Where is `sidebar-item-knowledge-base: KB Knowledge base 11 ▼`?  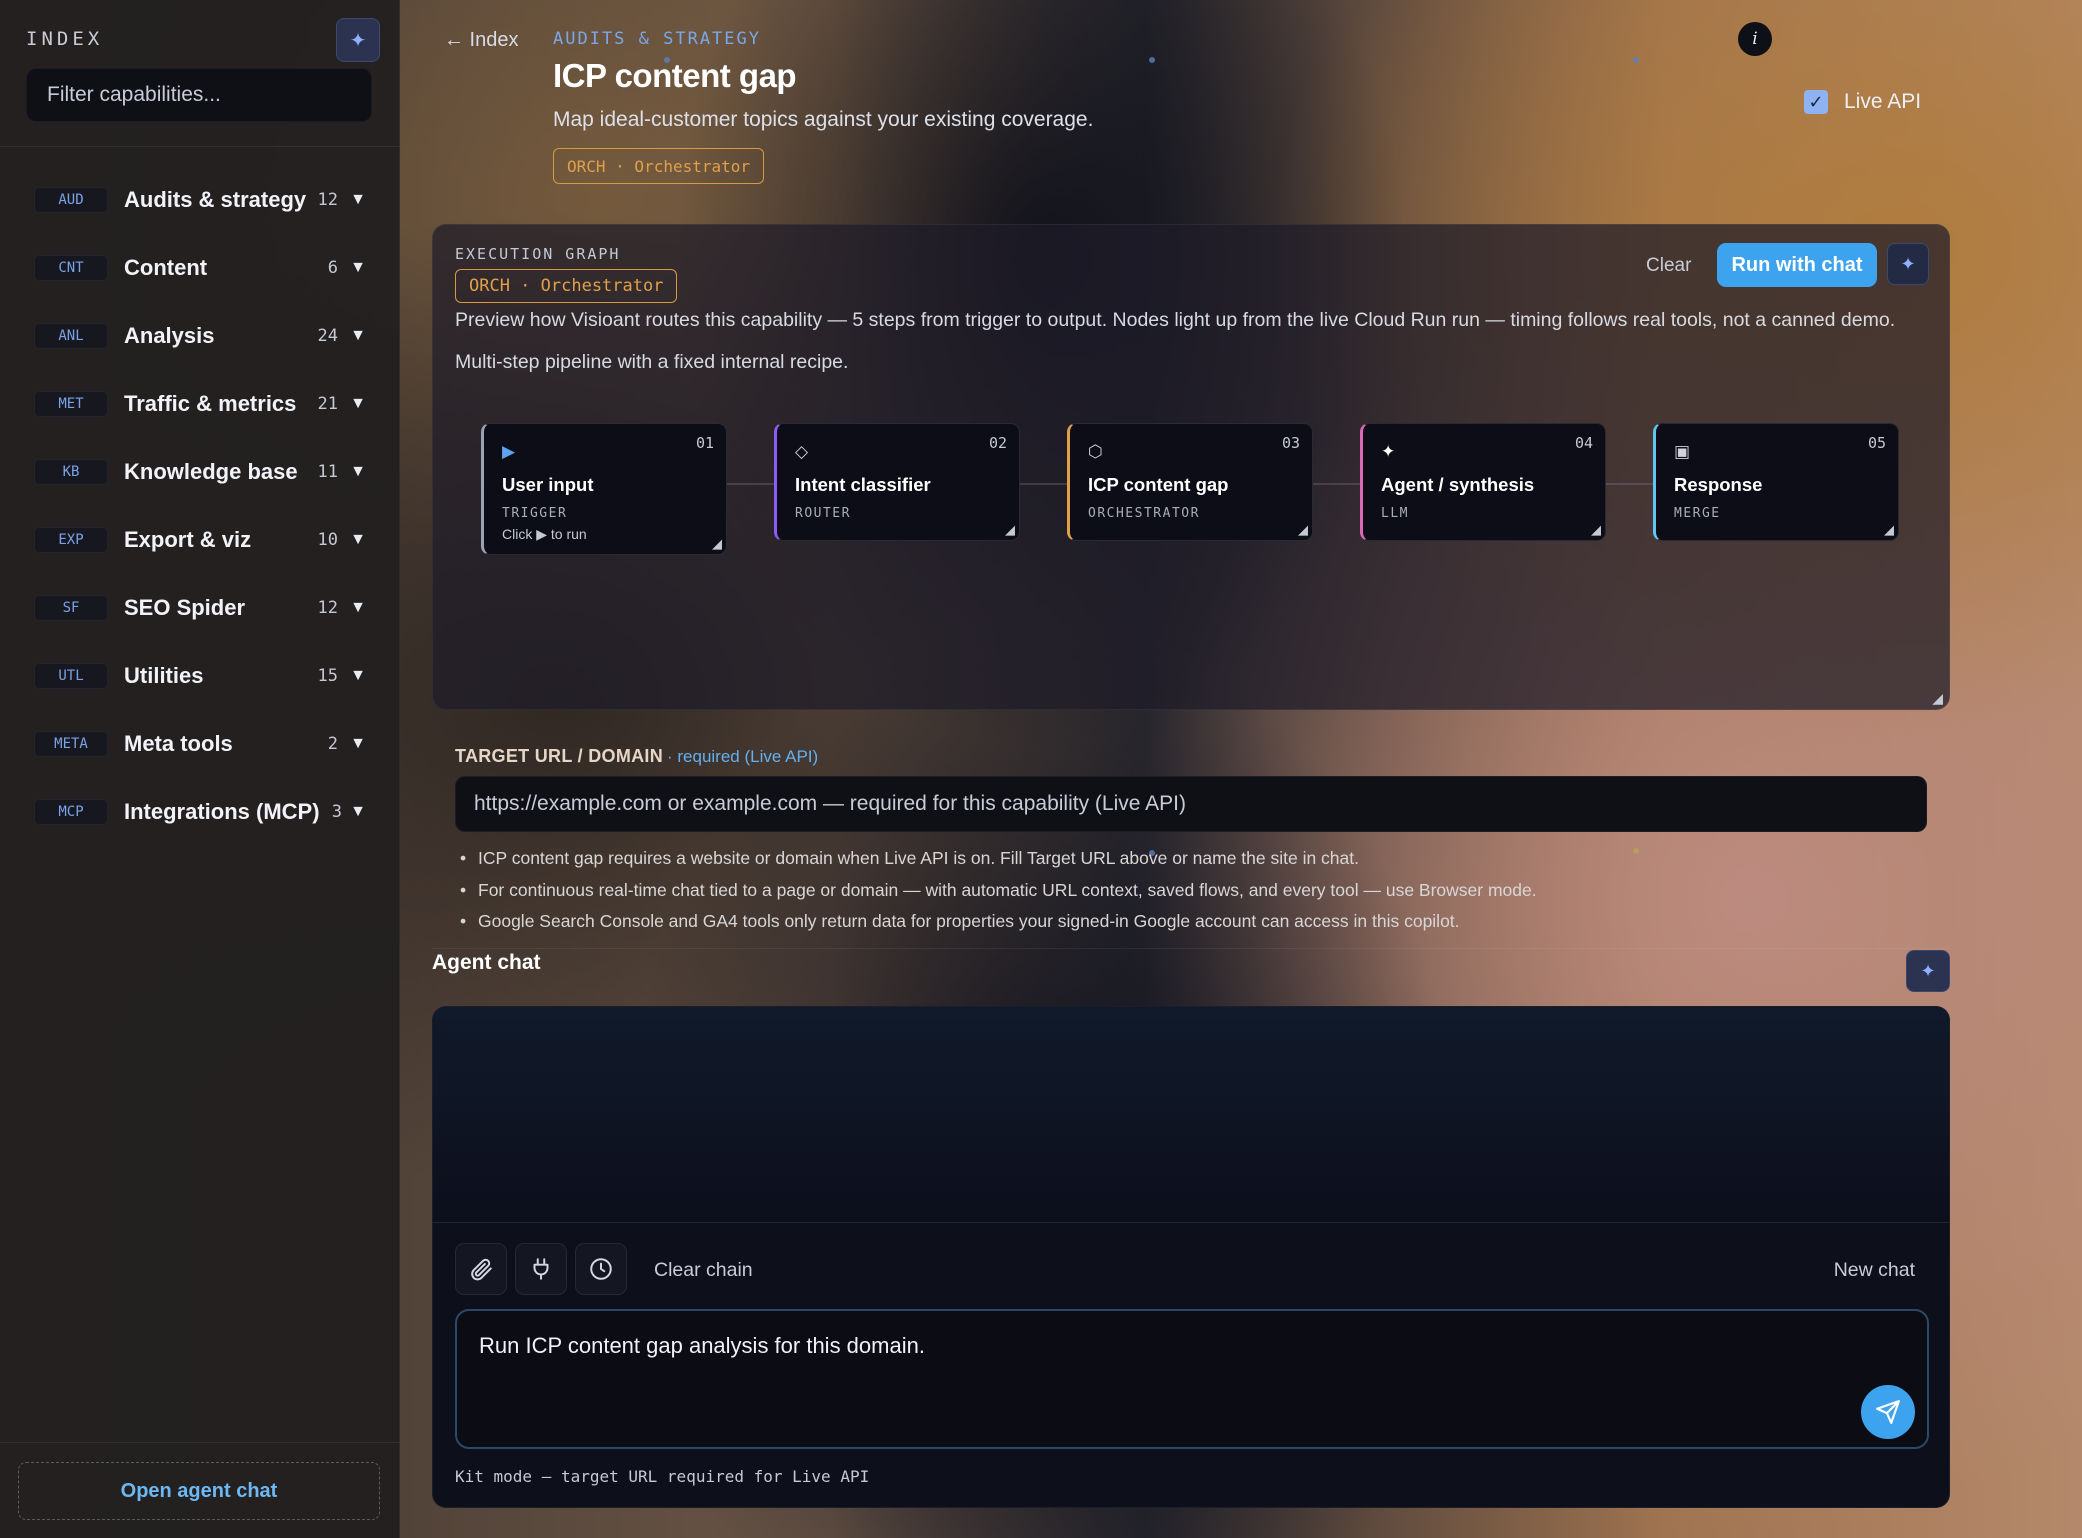
sidebar-item-knowledge-base: KB Knowledge base 11 ▼ is located at coordinates (200, 472).